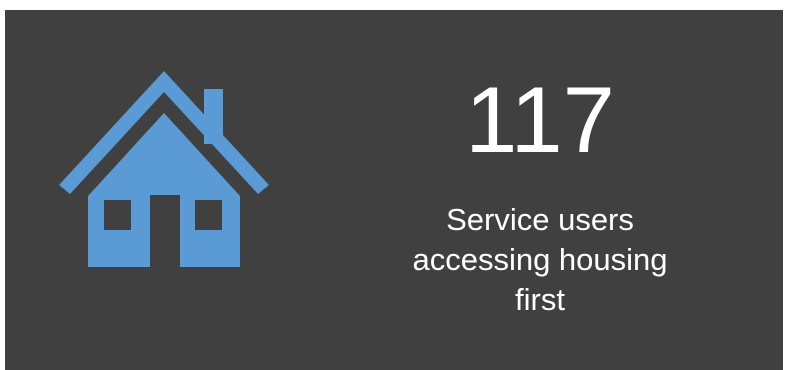 The height and width of the screenshot is (370, 792). Describe the element at coordinates (540, 219) in the screenshot. I see `stat-label-line-1: Service users` at that location.